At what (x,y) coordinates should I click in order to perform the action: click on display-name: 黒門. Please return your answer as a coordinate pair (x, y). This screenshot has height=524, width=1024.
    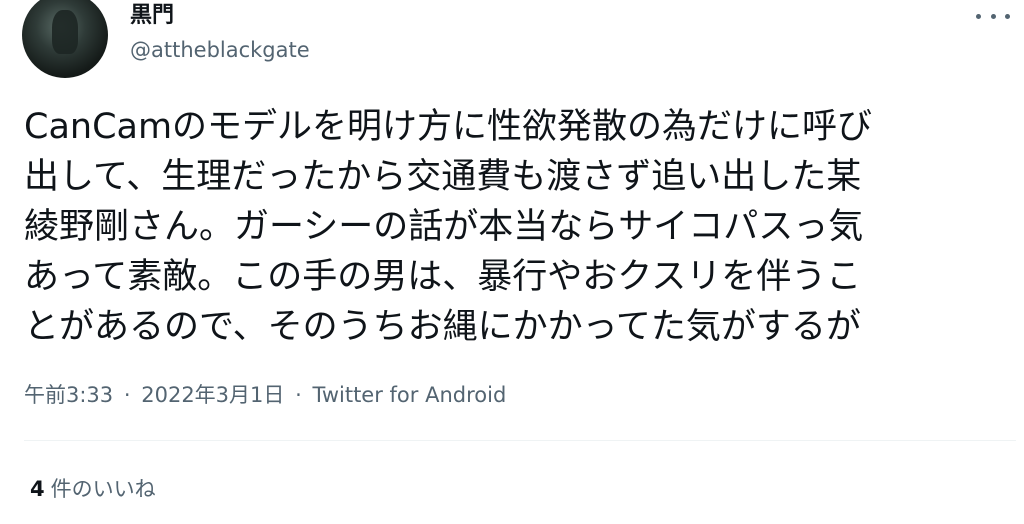
    Looking at the image, I should click on (152, 16).